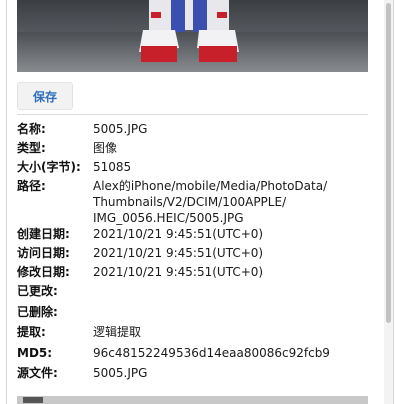 Image resolution: width=401 pixels, height=404 pixels. I want to click on section-label-stub, so click(33, 400).